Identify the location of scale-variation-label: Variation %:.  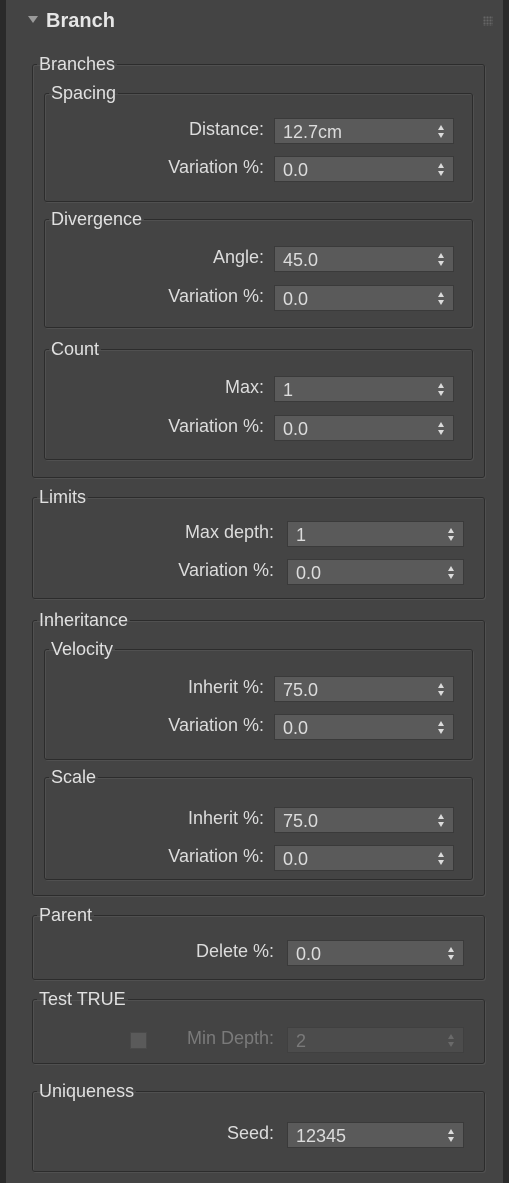
(216, 856).